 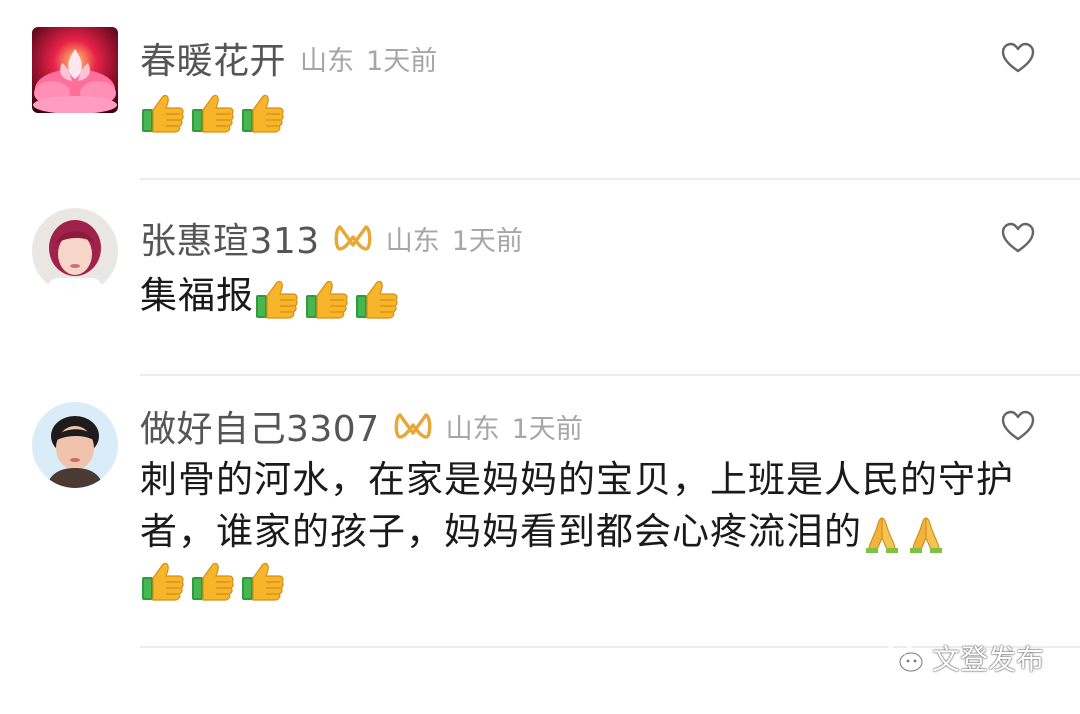 I want to click on comment-body: 集福报, so click(x=592, y=296).